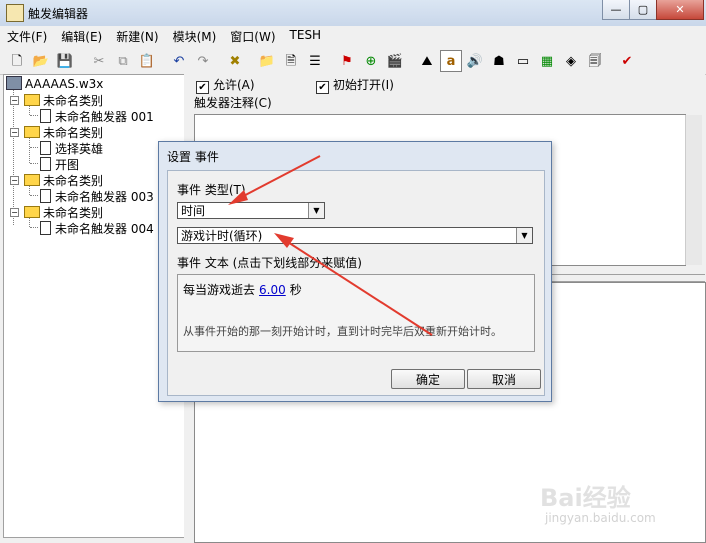  What do you see at coordinates (41, 61) in the screenshot?
I see `open-folder-icon: 📂` at bounding box center [41, 61].